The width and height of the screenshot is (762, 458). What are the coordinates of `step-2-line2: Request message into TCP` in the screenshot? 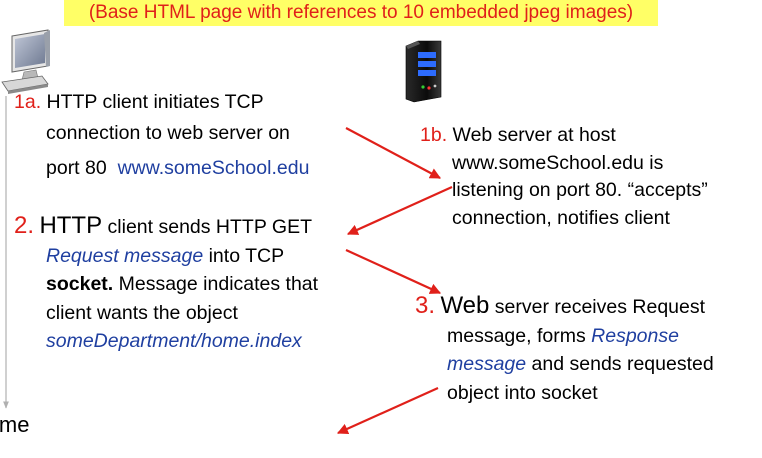 It's located at (165, 255).